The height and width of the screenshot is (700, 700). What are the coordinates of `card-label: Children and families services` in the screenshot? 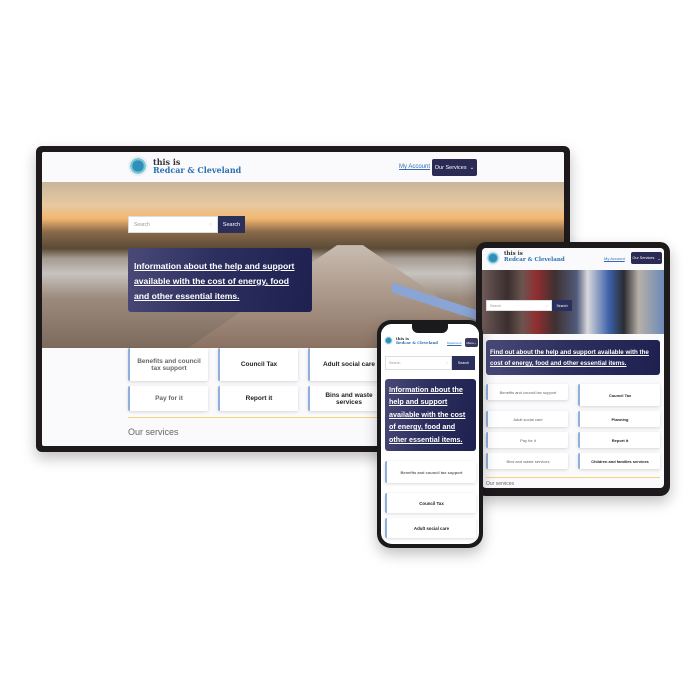 It's located at (620, 461).